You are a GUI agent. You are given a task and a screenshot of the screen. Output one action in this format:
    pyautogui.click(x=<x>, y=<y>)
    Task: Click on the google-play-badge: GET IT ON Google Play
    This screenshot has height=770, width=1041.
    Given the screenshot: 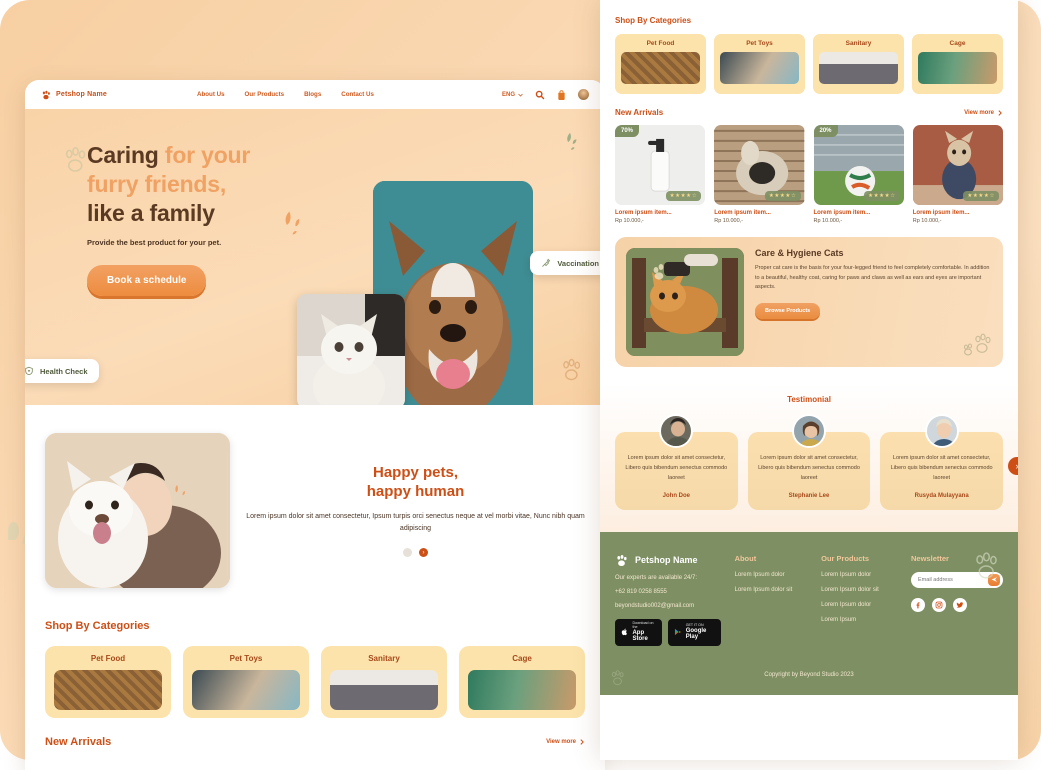 What is the action you would take?
    pyautogui.click(x=694, y=632)
    